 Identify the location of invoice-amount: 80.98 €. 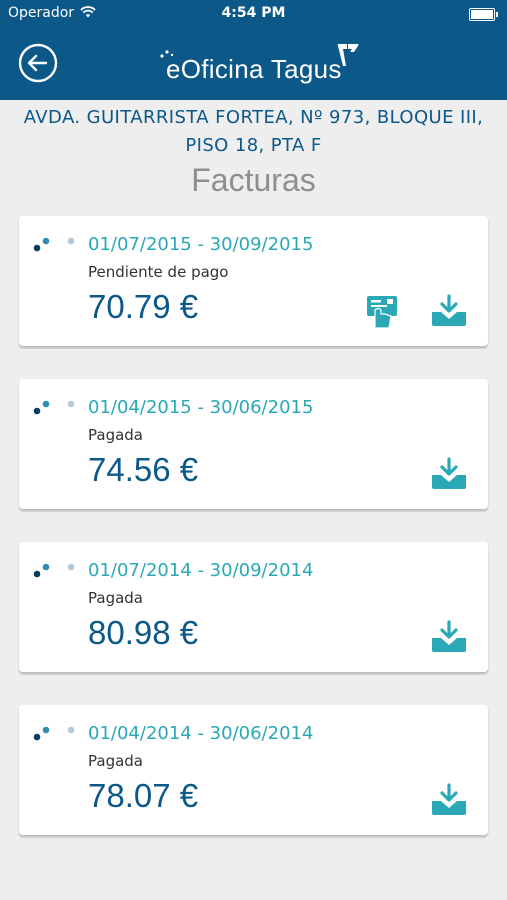
(143, 632).